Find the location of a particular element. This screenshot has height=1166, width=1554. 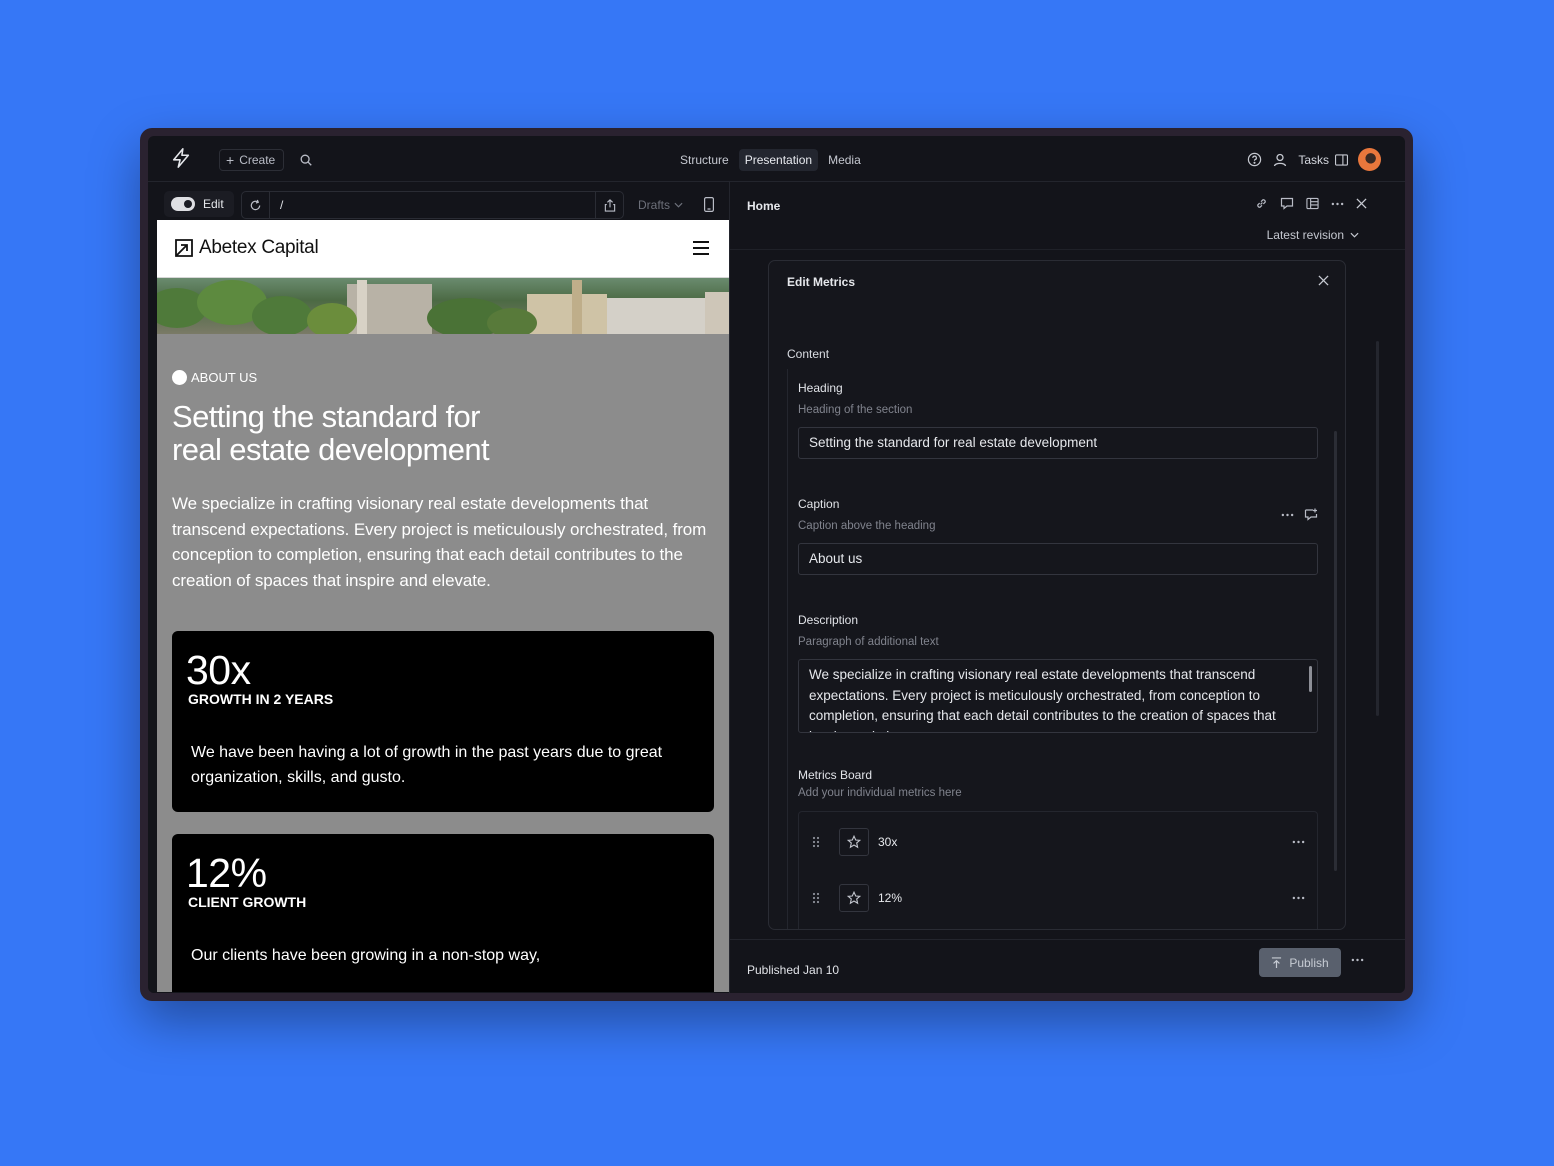

field-label: Caption is located at coordinates (819, 504).